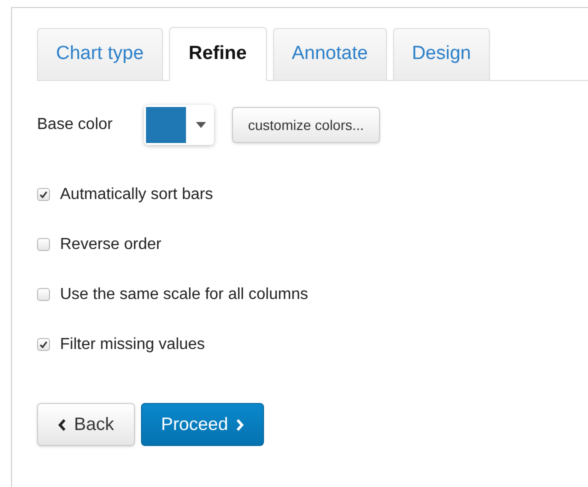 This screenshot has height=487, width=588. Describe the element at coordinates (111, 244) in the screenshot. I see `option-label: Reverse order` at that location.